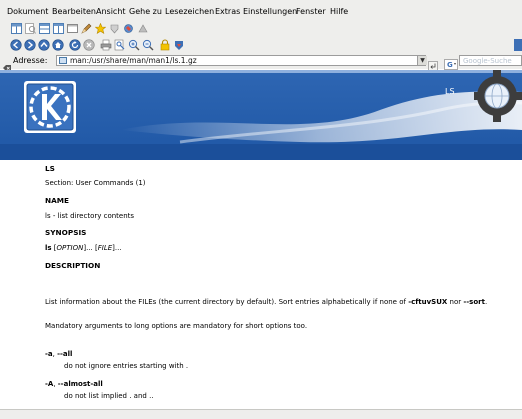 Image resolution: width=522 pixels, height=419 pixels. I want to click on menu-extras: Extras, so click(227, 11).